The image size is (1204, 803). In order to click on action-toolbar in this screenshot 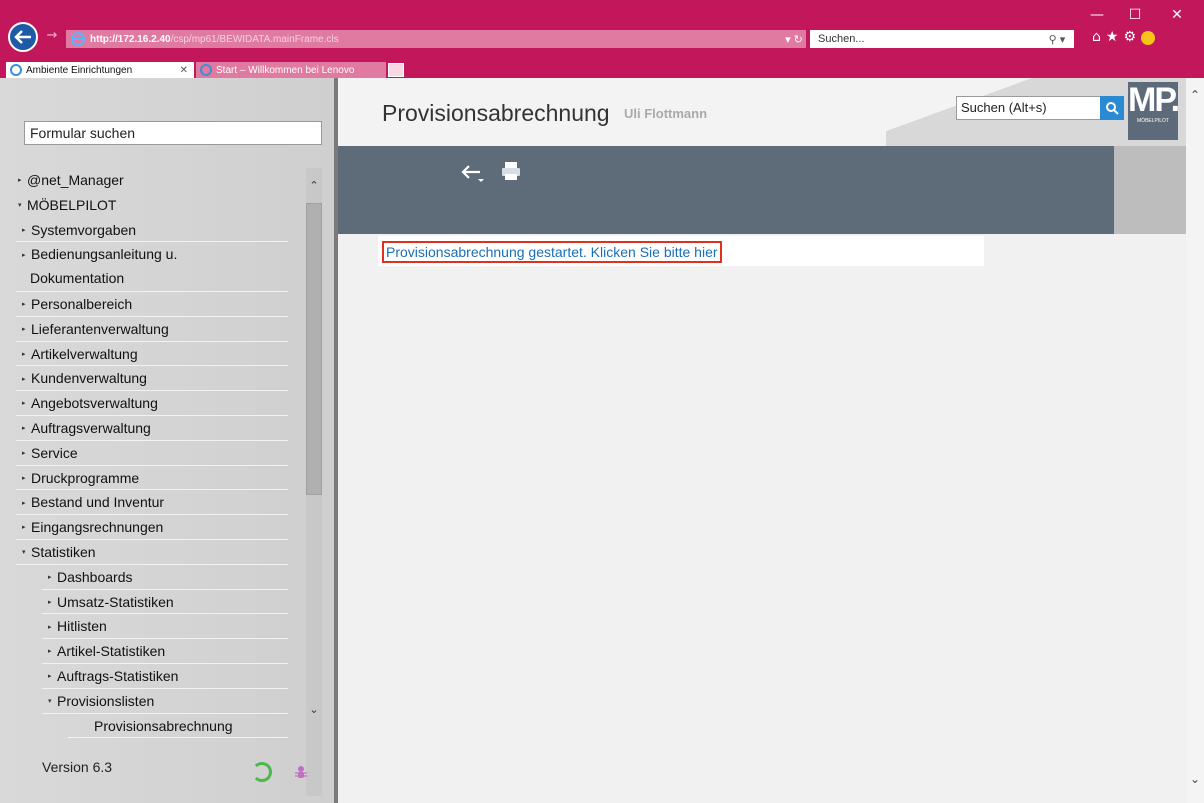, I will do `click(726, 190)`.